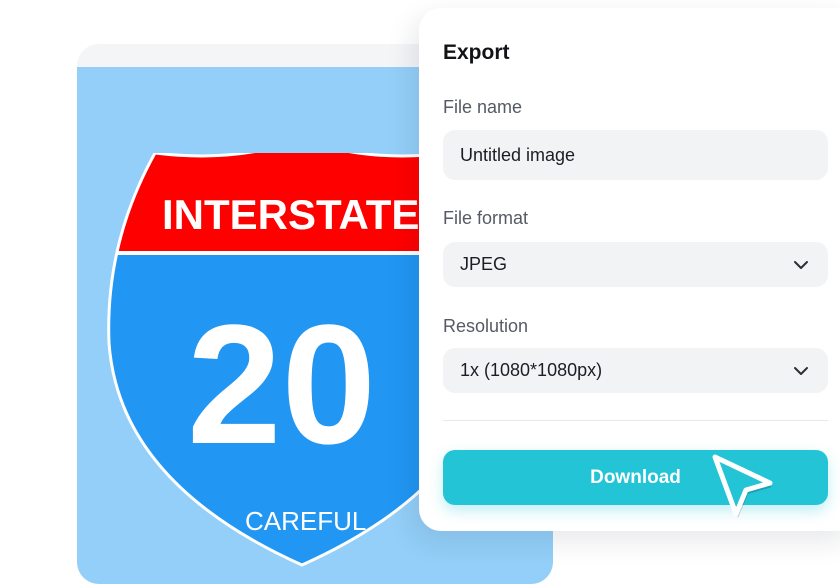  What do you see at coordinates (635, 370) in the screenshot?
I see `resolution-select: 1x (1080*1080px)` at bounding box center [635, 370].